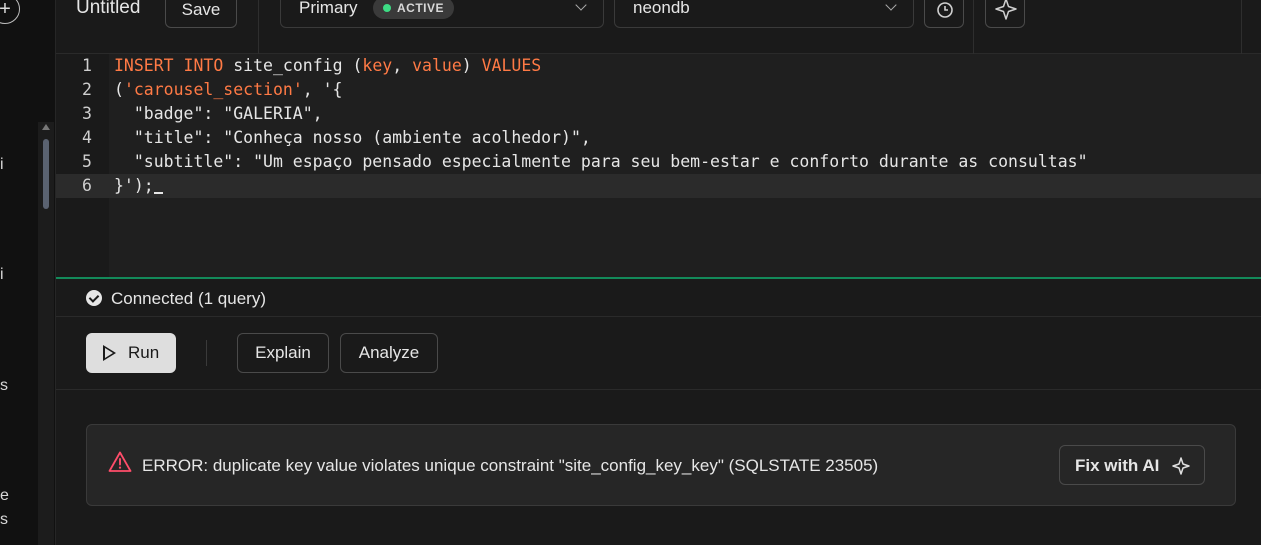  Describe the element at coordinates (1117, 465) in the screenshot. I see `fix-with-ai-label: Fix with AI` at that location.